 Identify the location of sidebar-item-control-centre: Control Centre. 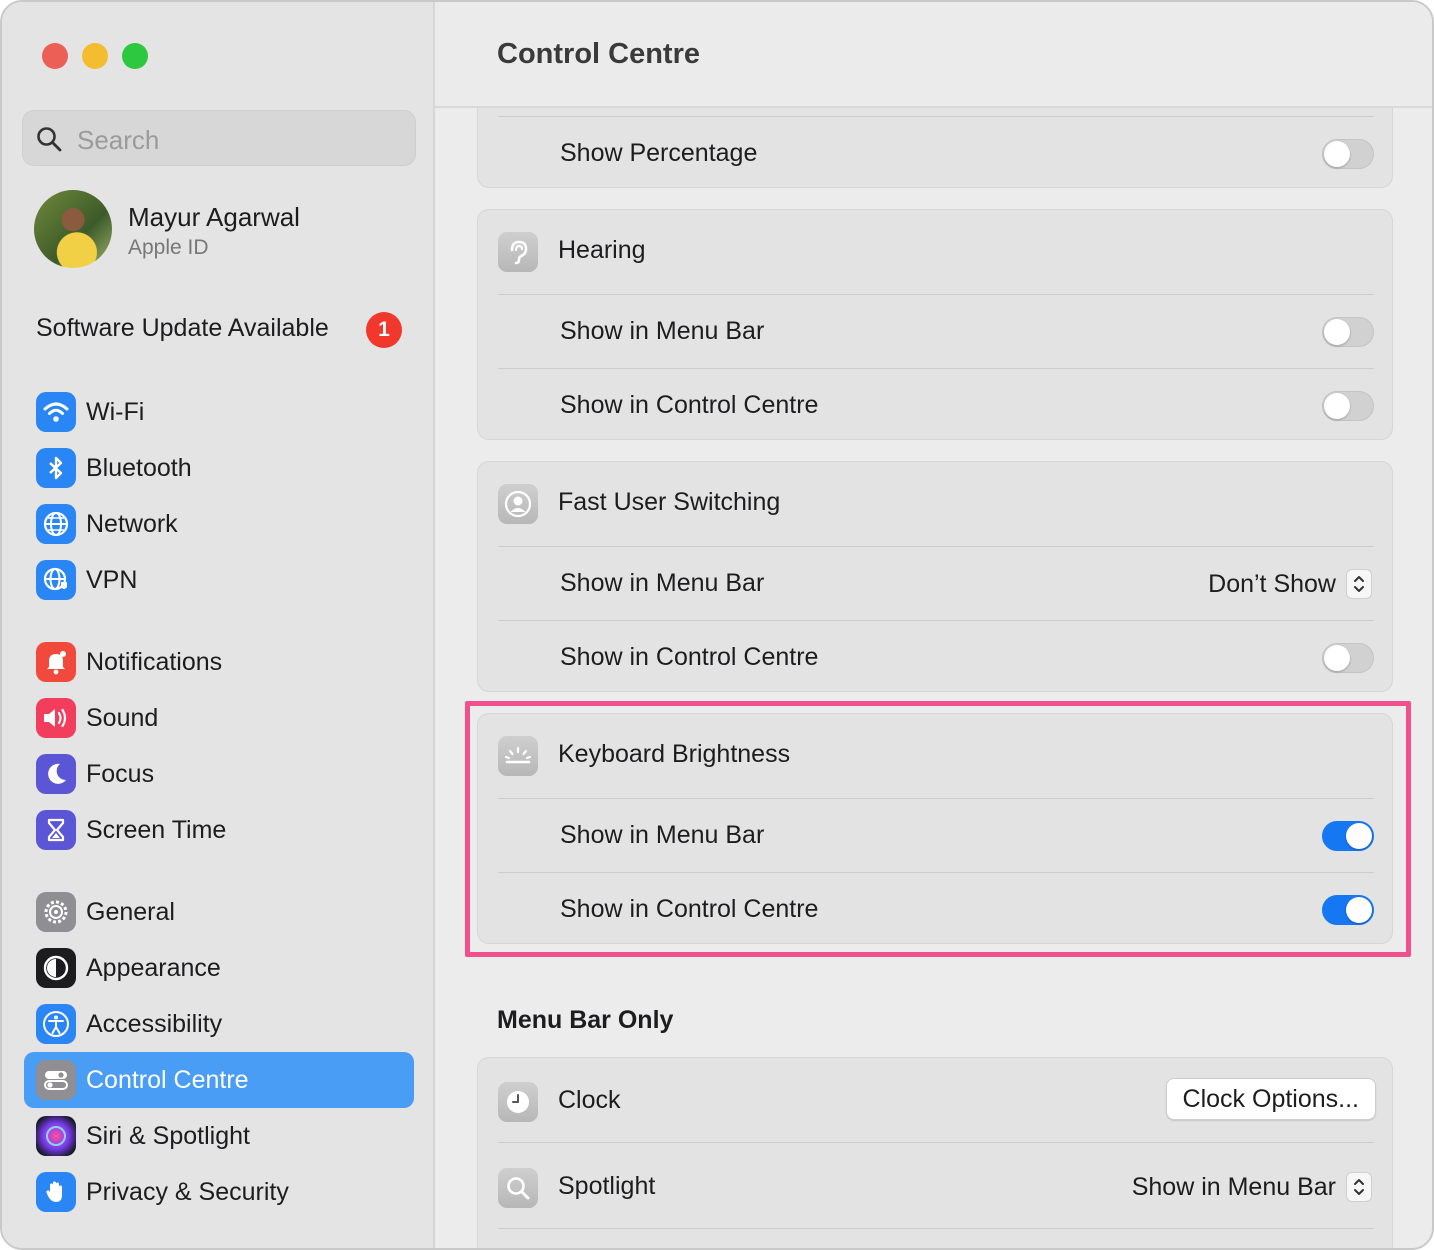
(219, 1080).